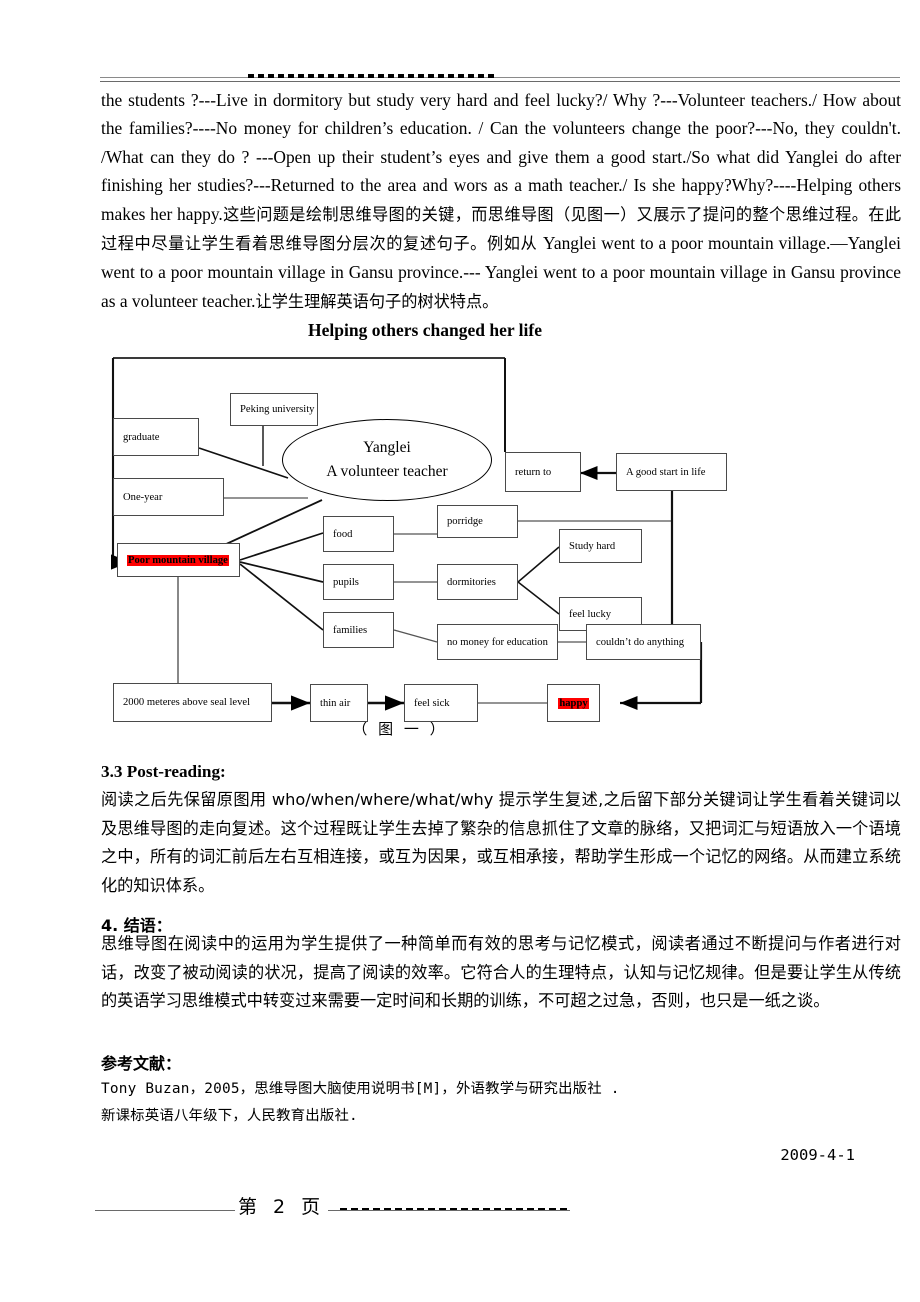  Describe the element at coordinates (387, 471) in the screenshot. I see `center-line-2: A volunteer teacher` at that location.